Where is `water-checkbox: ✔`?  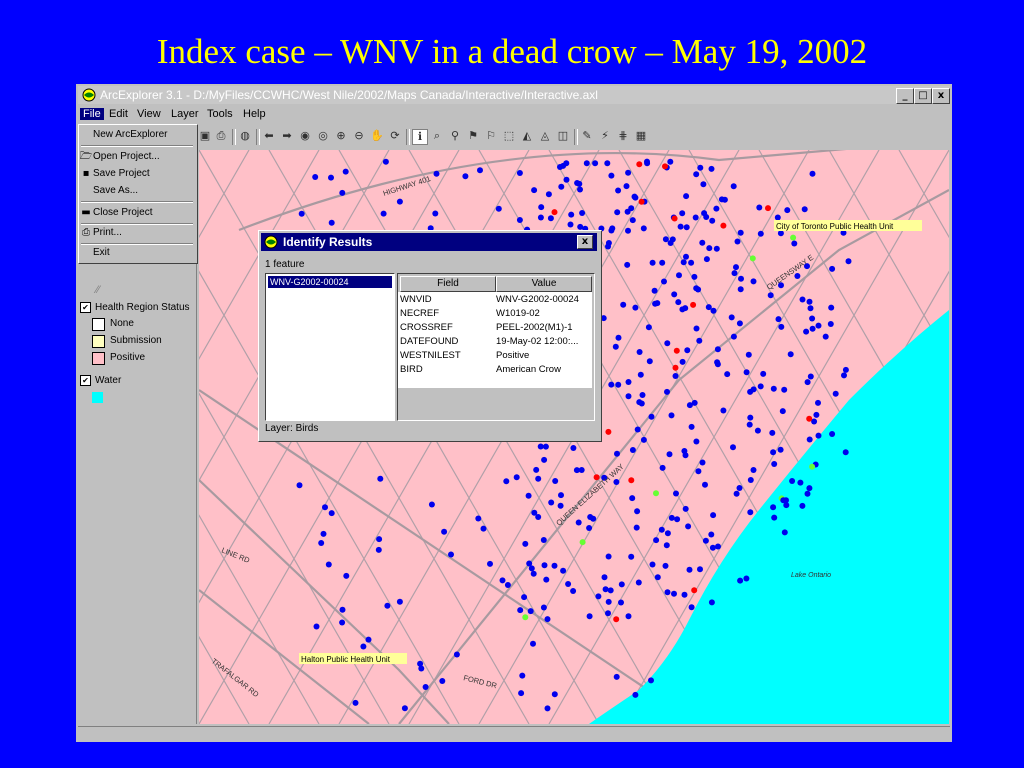 water-checkbox: ✔ is located at coordinates (85, 380).